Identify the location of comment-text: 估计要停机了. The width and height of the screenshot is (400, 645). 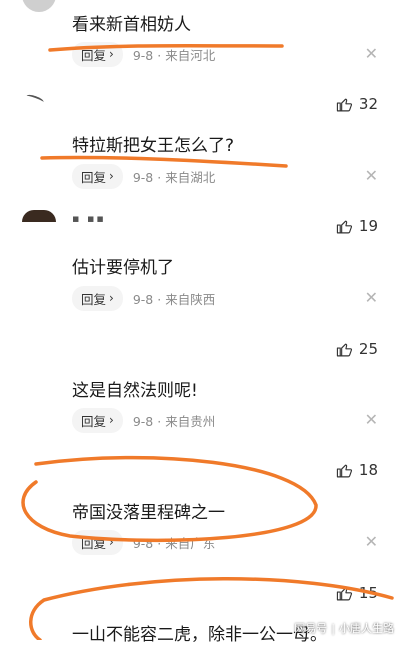
(123, 268).